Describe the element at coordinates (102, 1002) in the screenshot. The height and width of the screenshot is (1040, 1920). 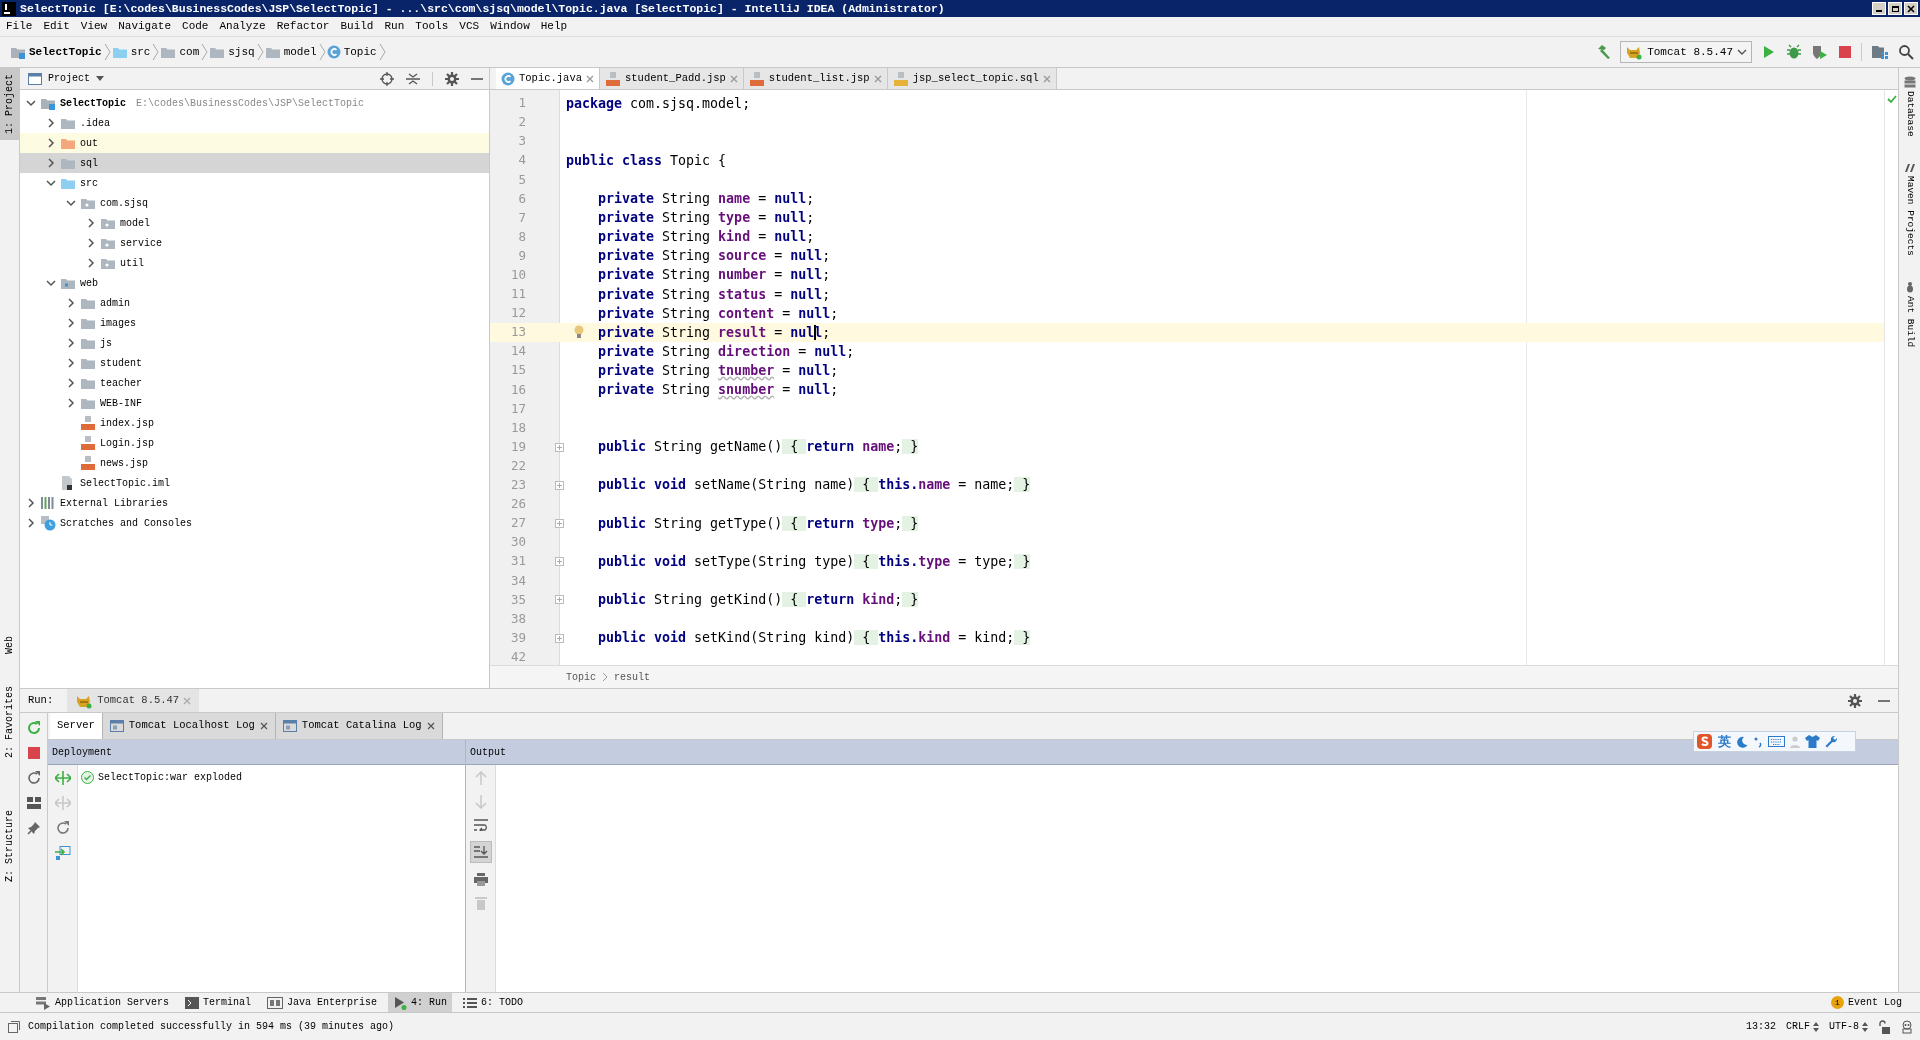
I see `tool-window-button: Application Servers` at that location.